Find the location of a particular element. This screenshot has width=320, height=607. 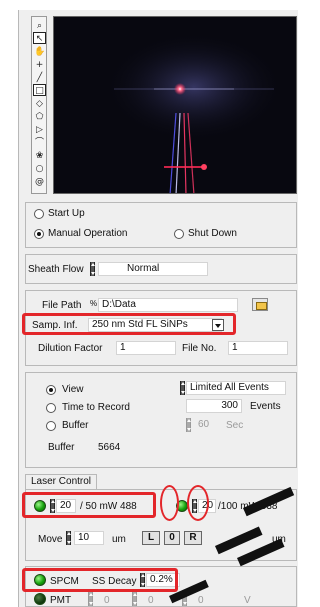

move-label: Move is located at coordinates (50, 539).